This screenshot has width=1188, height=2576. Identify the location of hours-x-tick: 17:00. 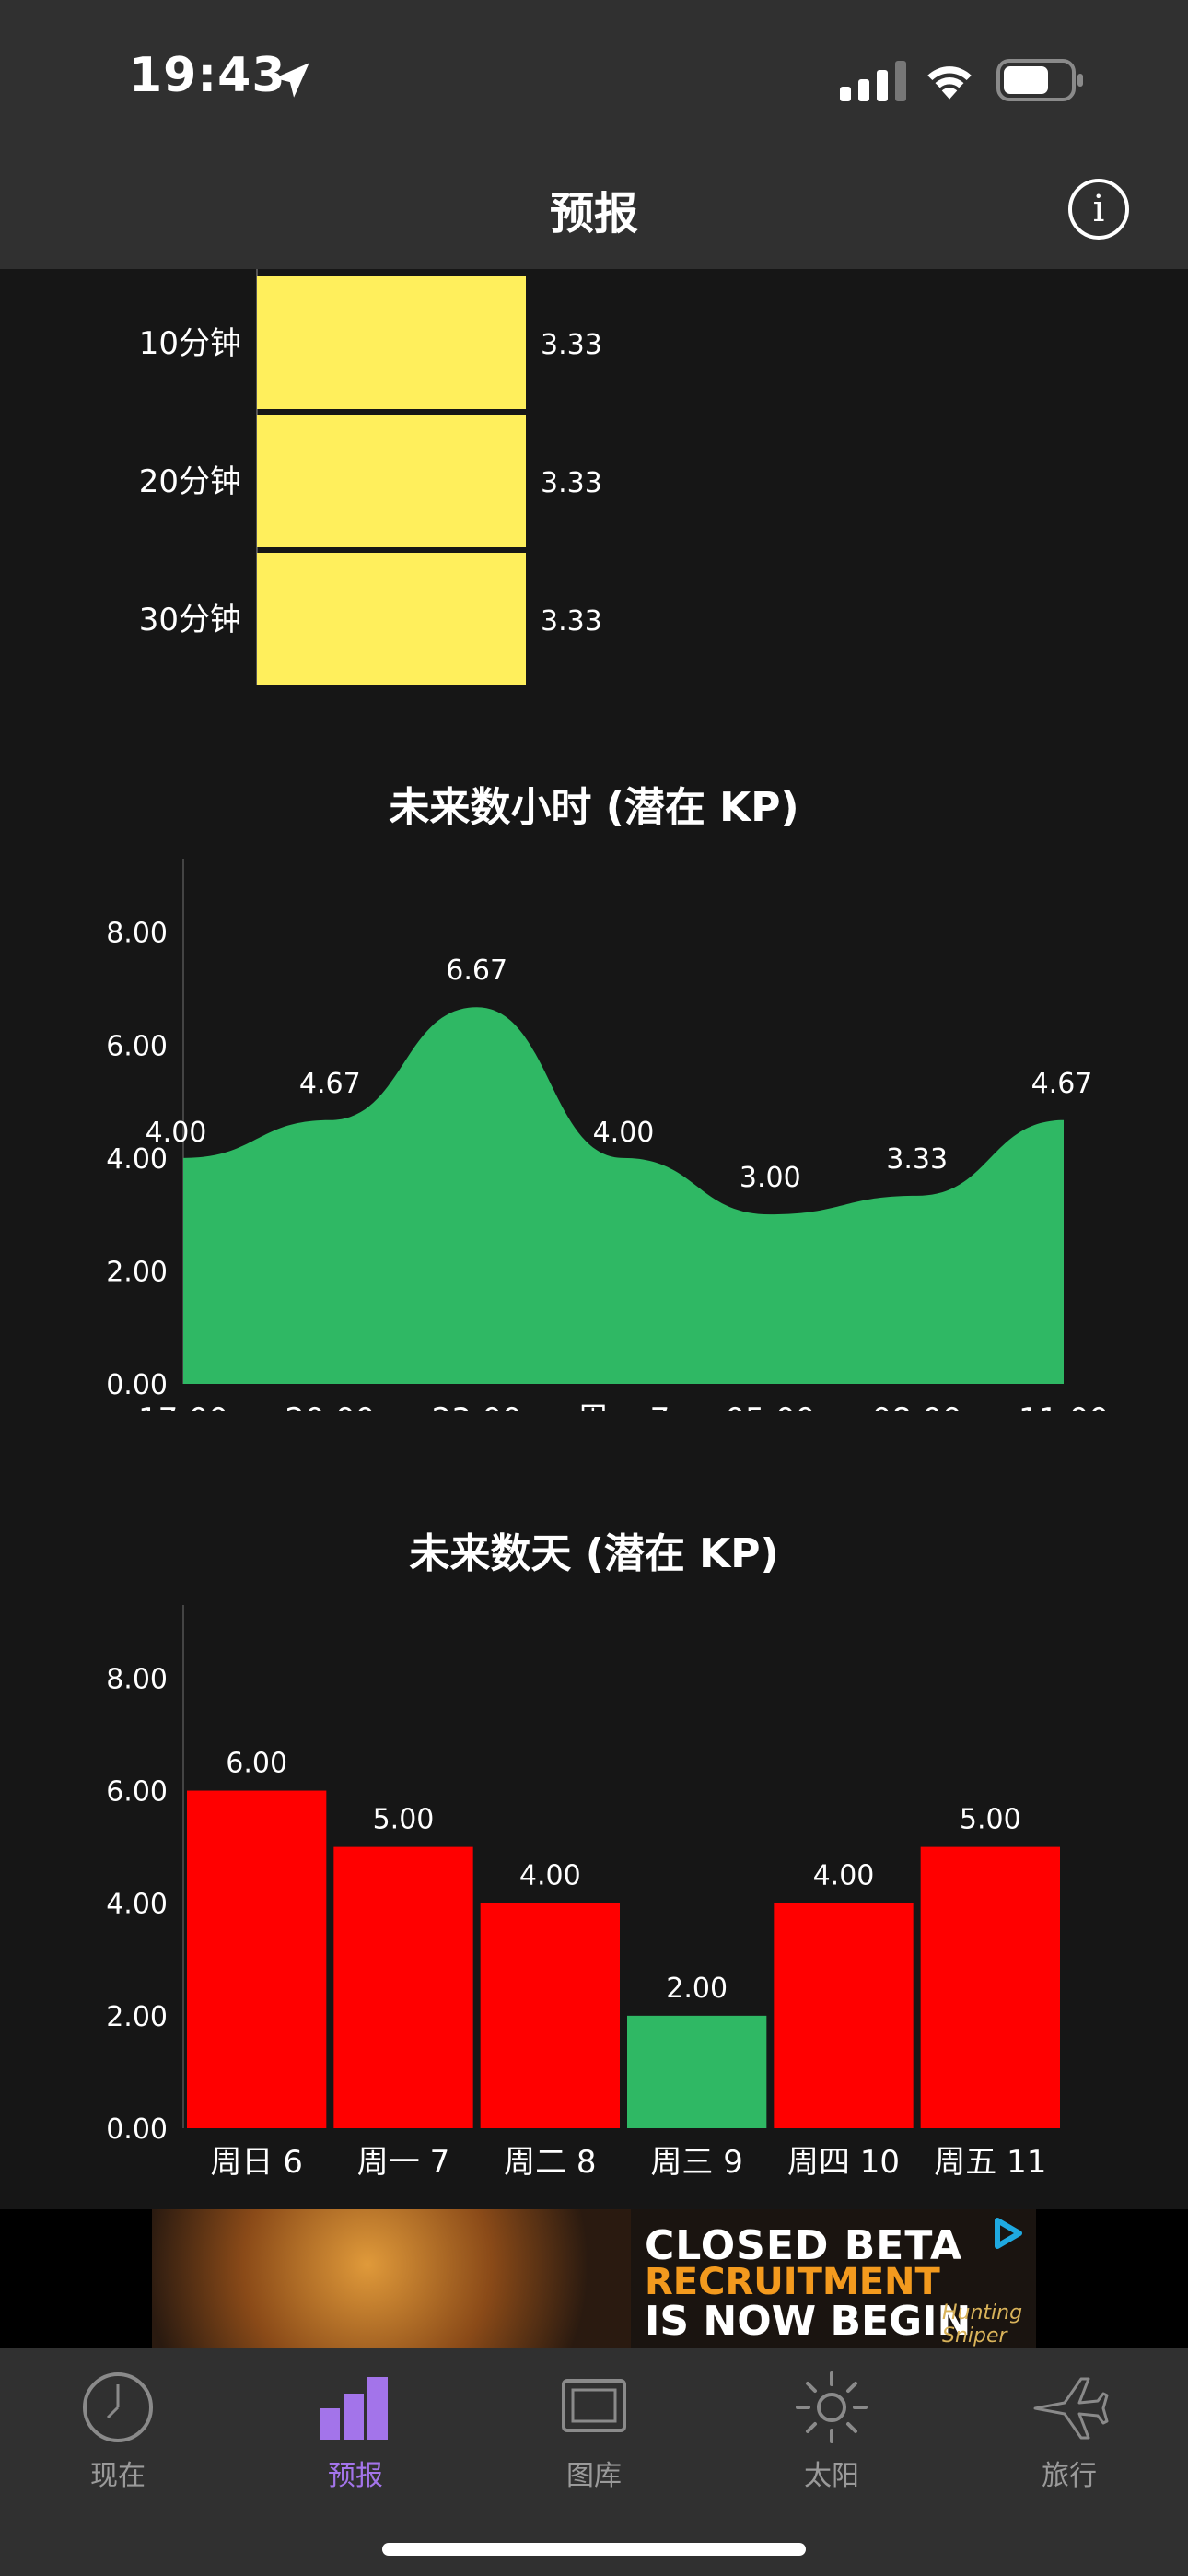
(183, 1406).